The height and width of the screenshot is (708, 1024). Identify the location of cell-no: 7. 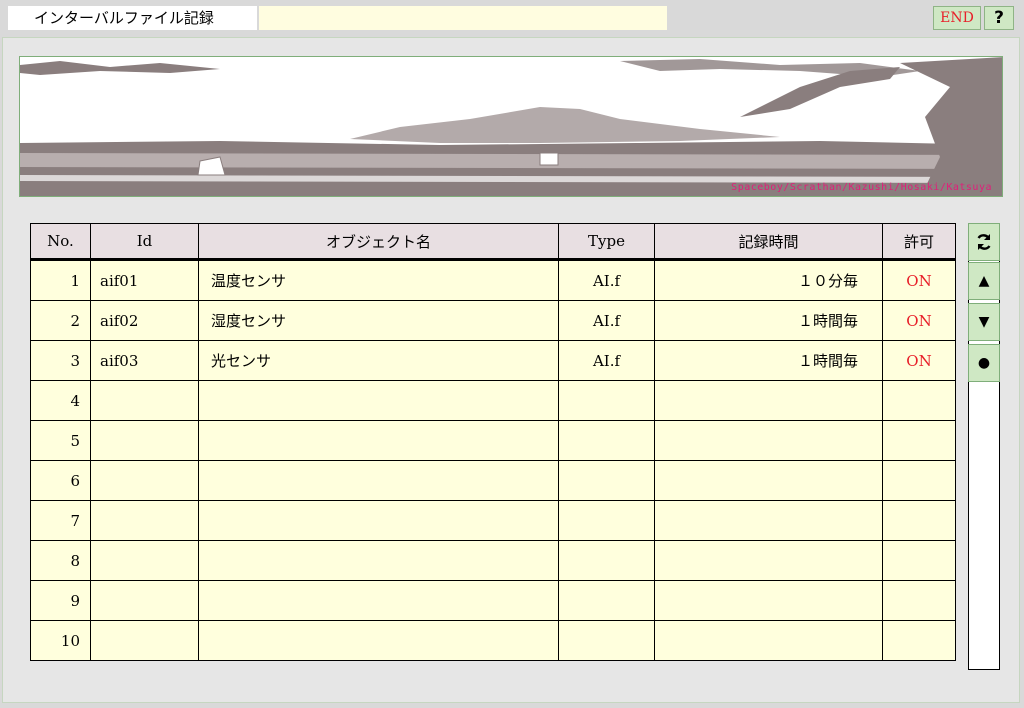
(60, 520).